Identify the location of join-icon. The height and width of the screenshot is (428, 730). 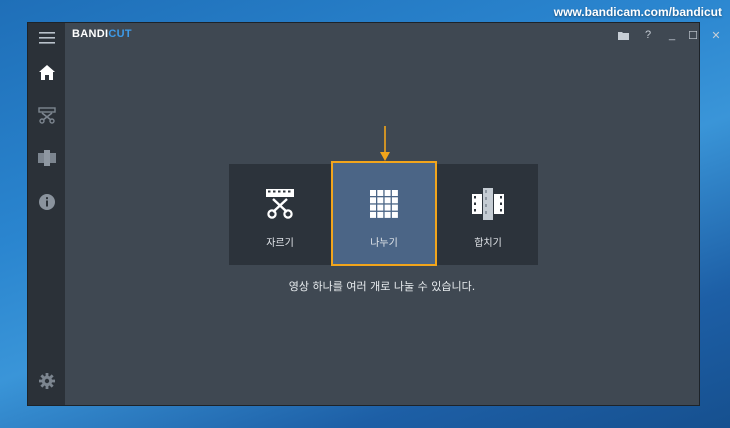
(46, 158).